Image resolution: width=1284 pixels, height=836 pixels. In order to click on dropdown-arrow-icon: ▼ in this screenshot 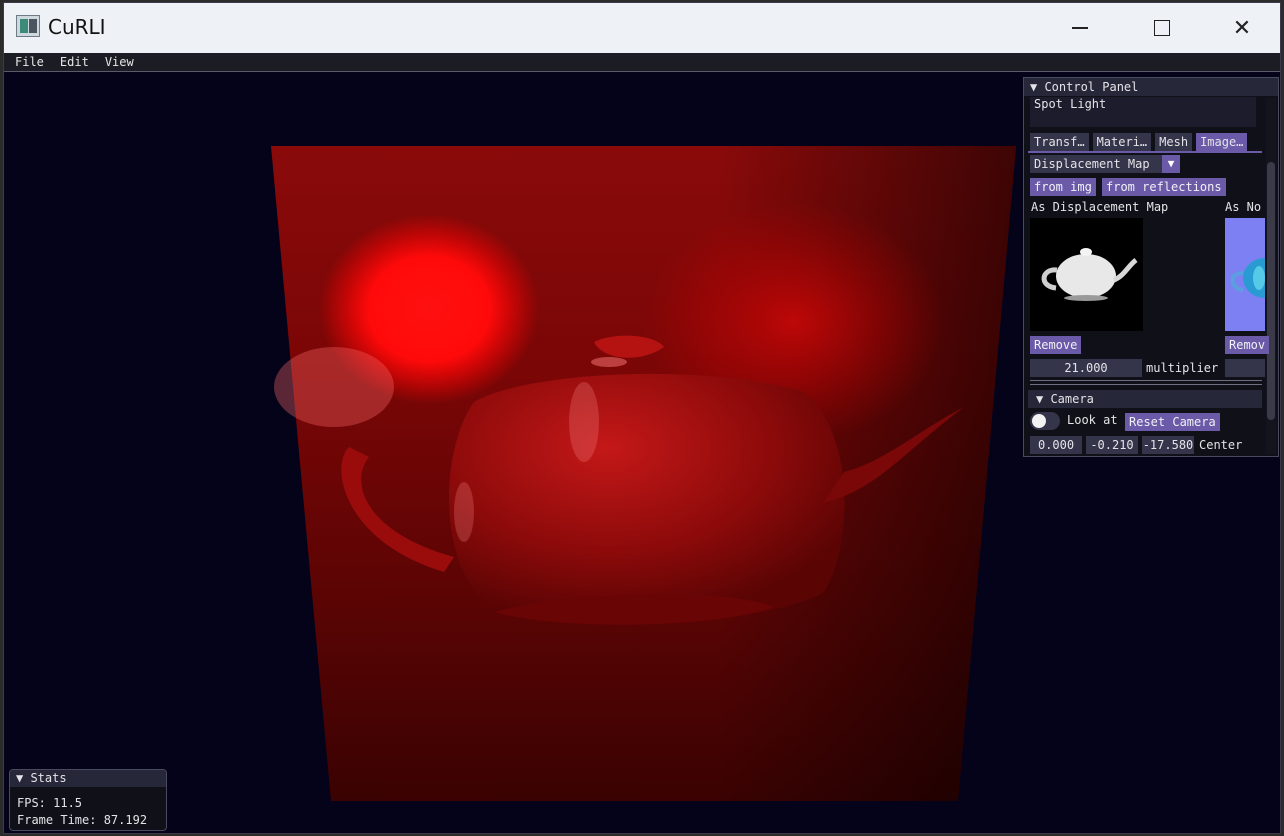, I will do `click(1171, 164)`.